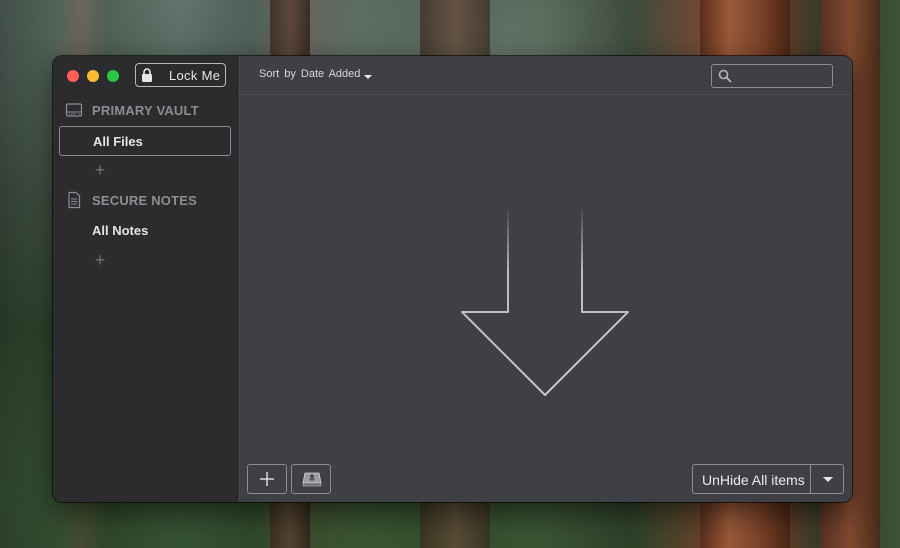 This screenshot has height=548, width=900. Describe the element at coordinates (545, 75) in the screenshot. I see `toolbar: Sort by Date Added` at that location.